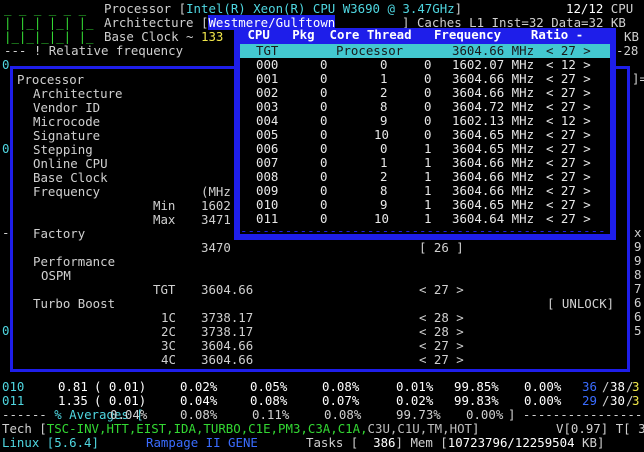  I want to click on core-temp-1: 29, so click(589, 400).